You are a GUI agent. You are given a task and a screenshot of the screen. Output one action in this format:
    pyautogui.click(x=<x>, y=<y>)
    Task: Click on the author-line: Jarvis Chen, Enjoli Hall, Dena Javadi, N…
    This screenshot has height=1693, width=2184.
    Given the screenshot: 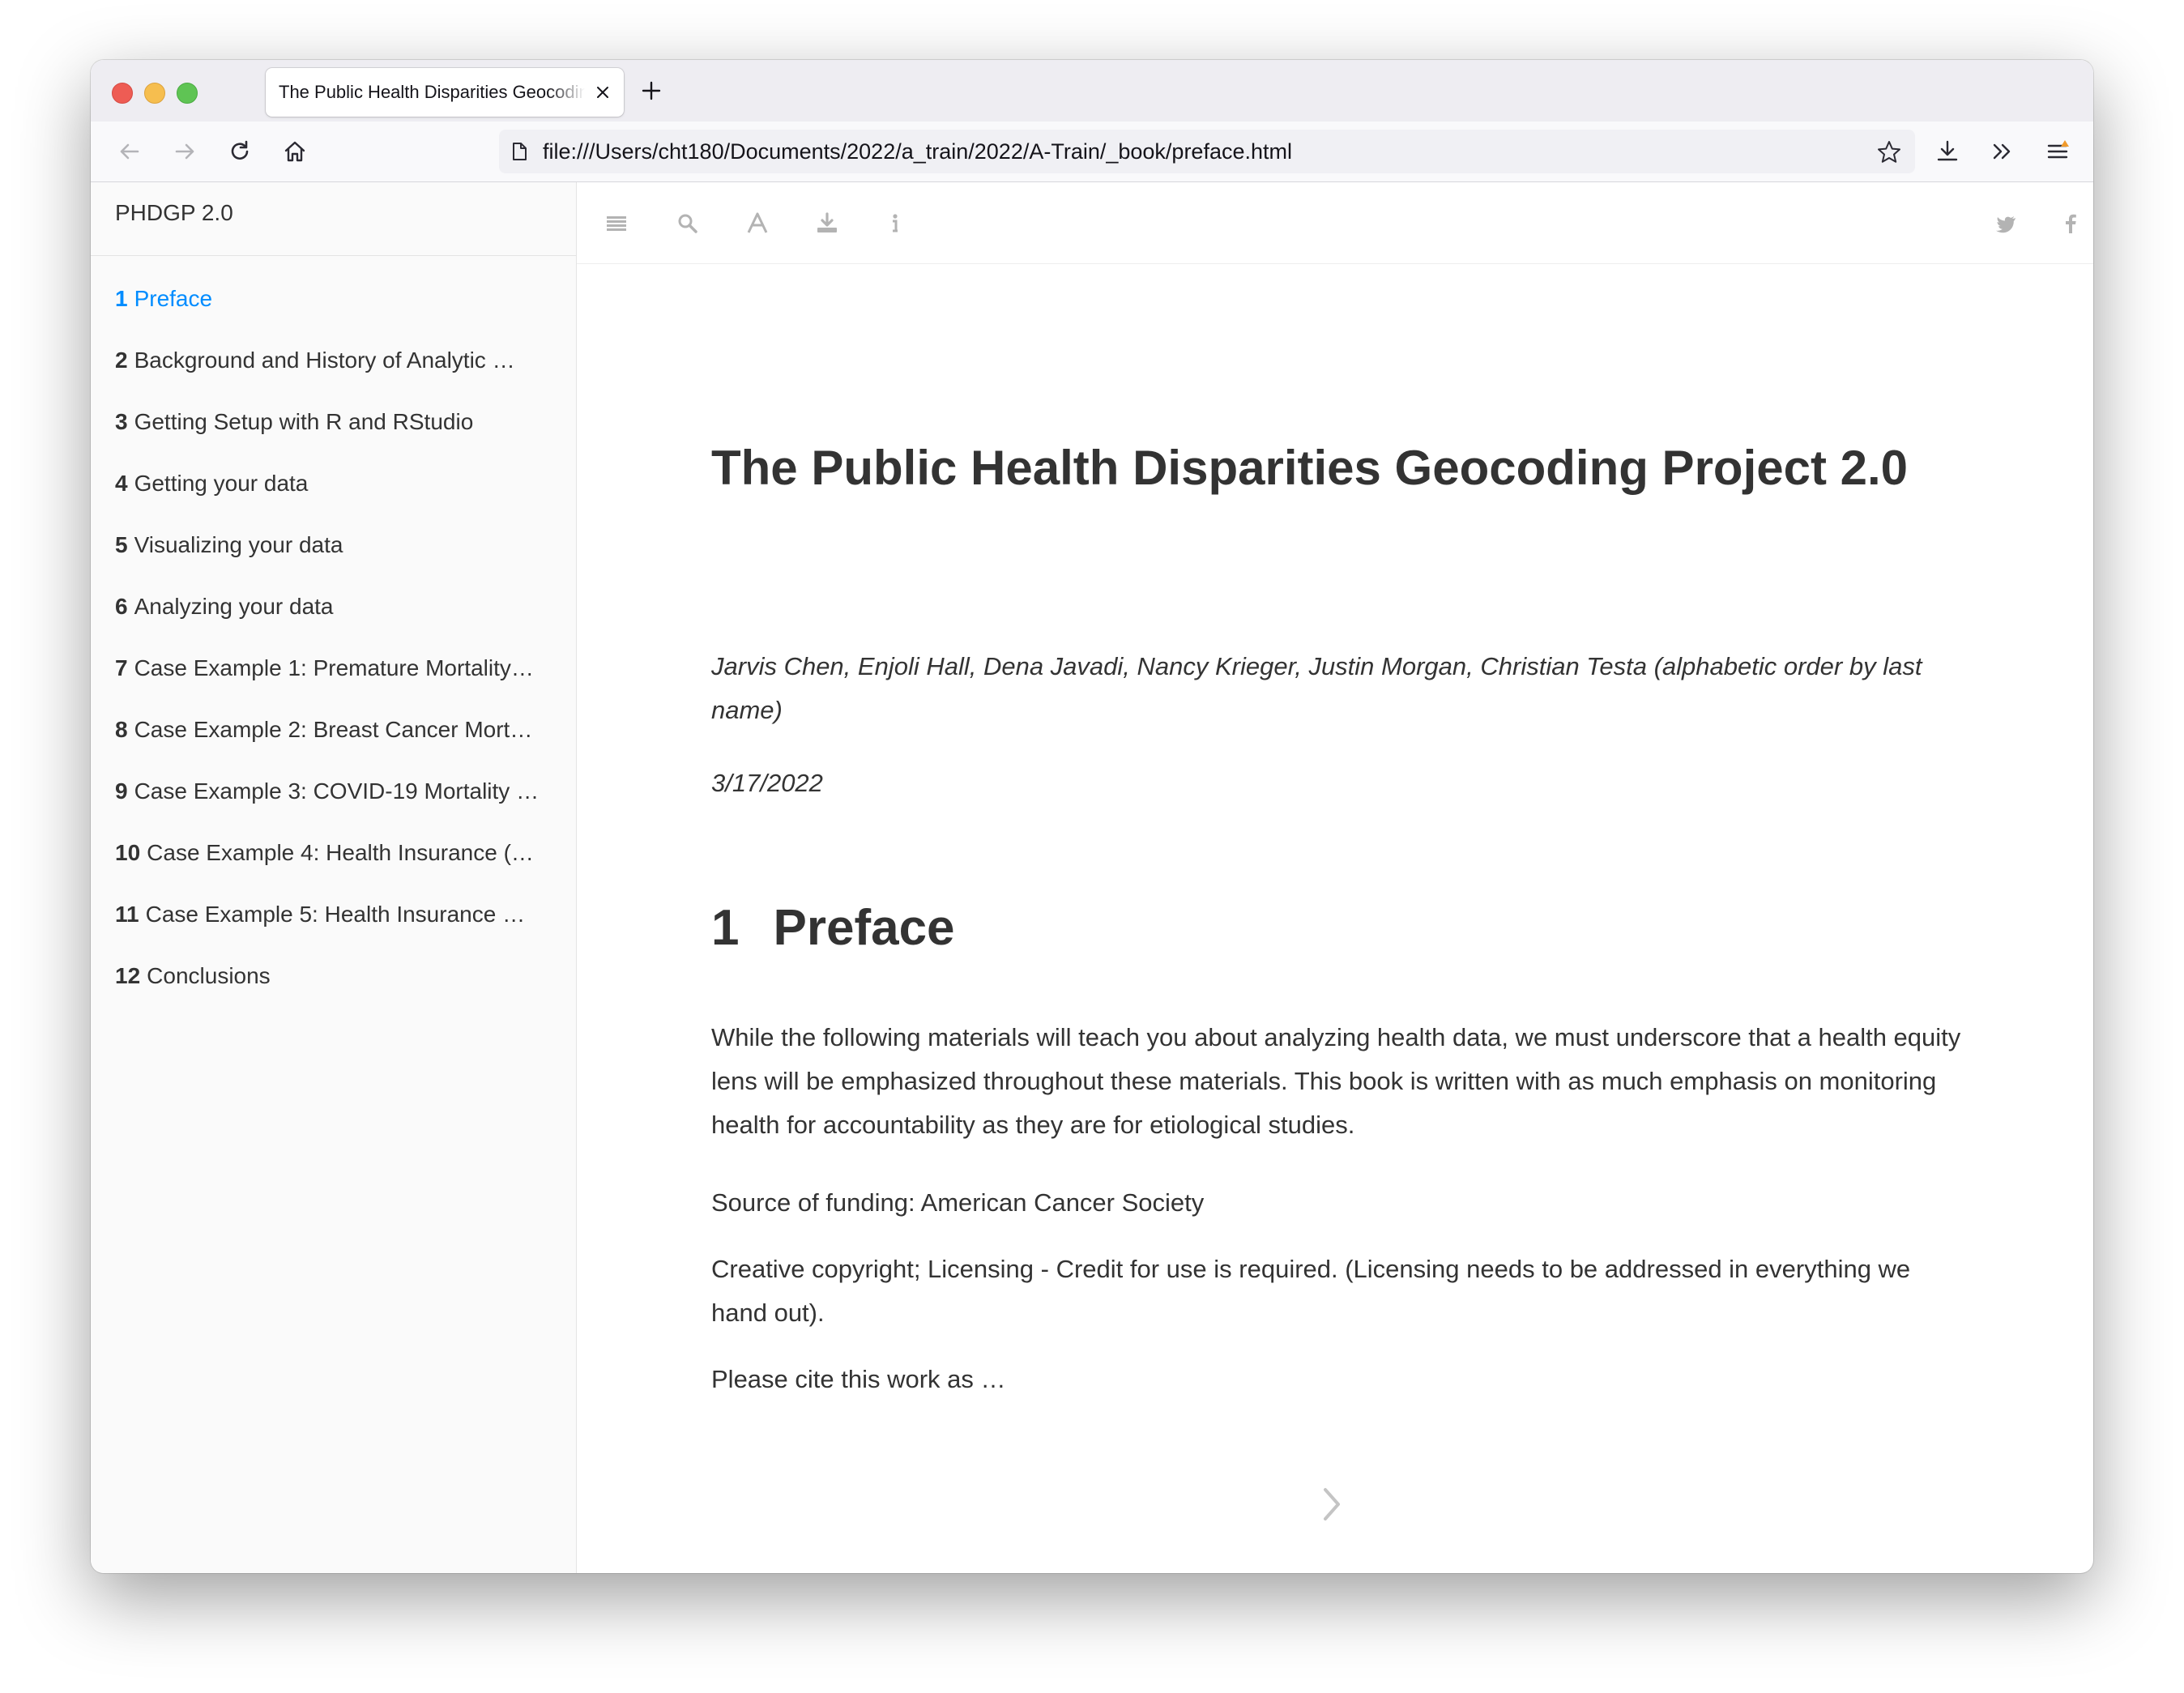 What is the action you would take?
    pyautogui.click(x=1316, y=688)
    